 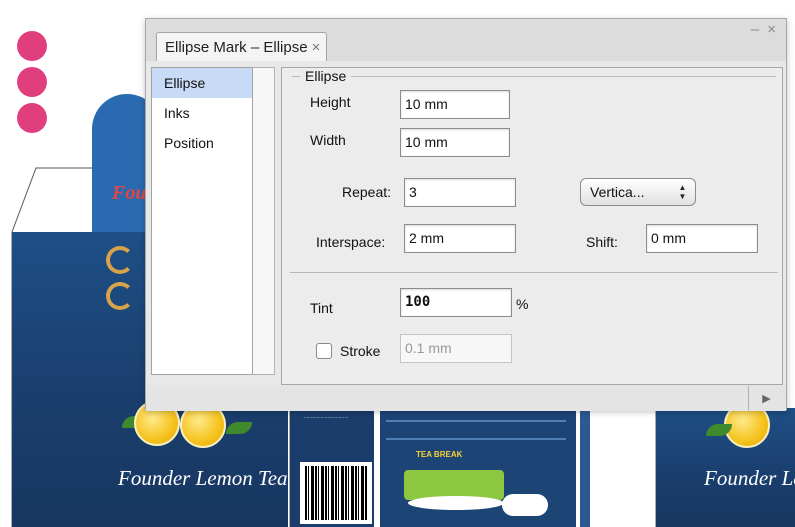 What do you see at coordinates (460, 192) in the screenshot?
I see `repeat-input: 3` at bounding box center [460, 192].